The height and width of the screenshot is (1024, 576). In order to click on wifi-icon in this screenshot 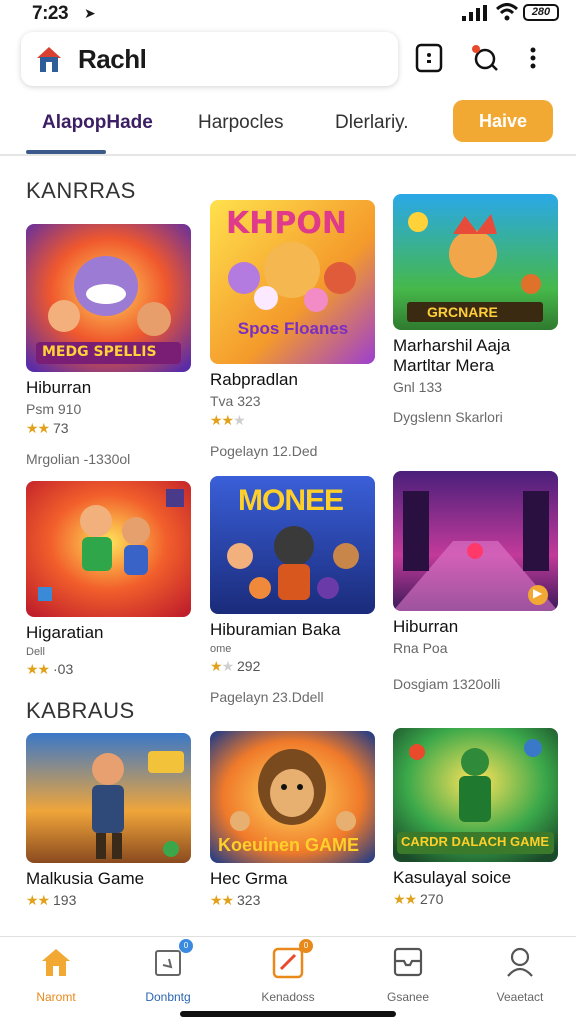, I will do `click(507, 12)`.